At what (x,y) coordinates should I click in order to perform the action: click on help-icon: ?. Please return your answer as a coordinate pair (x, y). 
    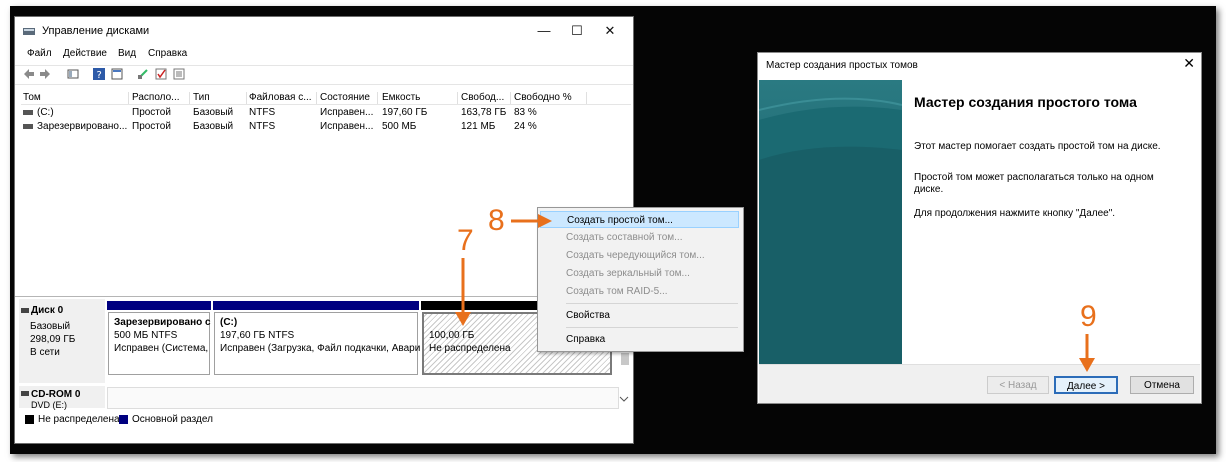
    Looking at the image, I should click on (99, 74).